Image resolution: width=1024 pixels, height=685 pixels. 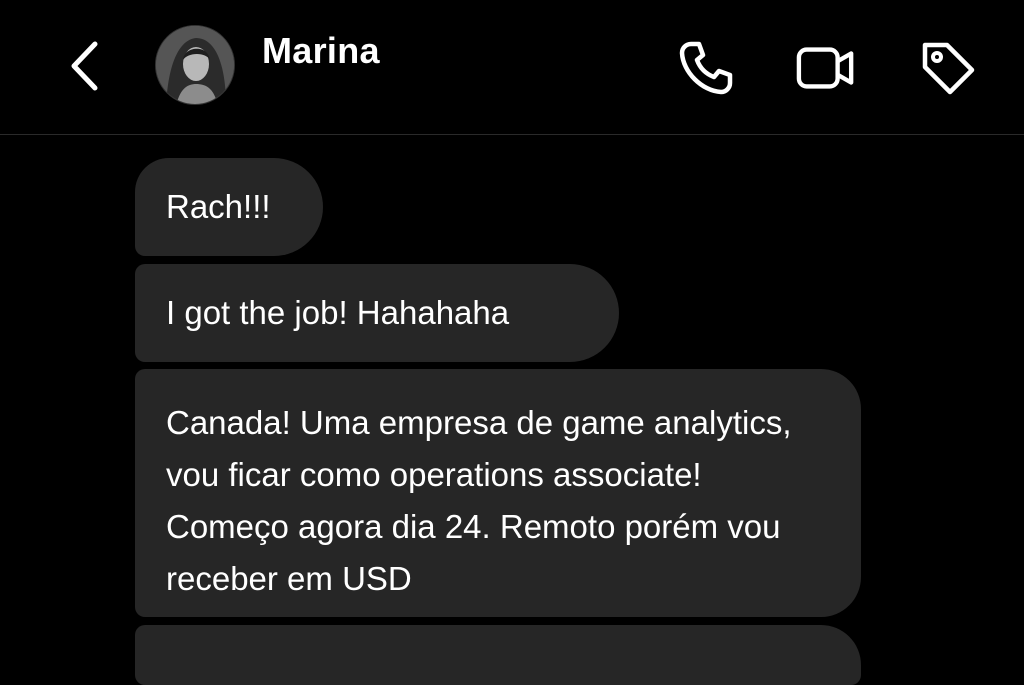 I want to click on tag-icon, so click(x=948, y=68).